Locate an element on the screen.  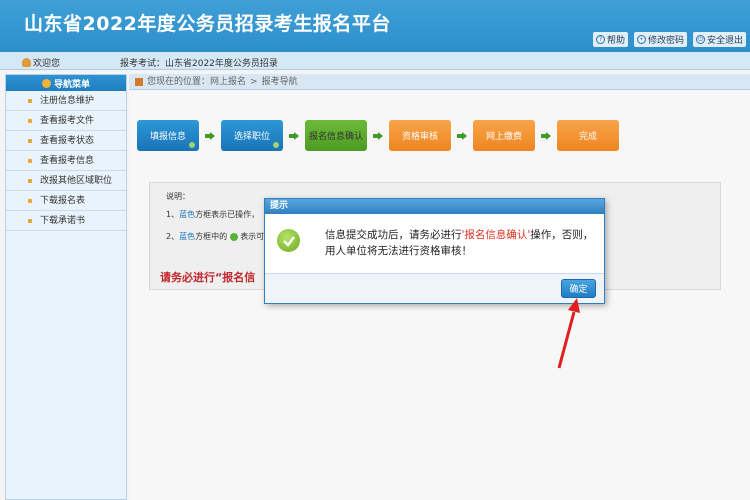
success-check-icon is located at coordinates (288, 240).